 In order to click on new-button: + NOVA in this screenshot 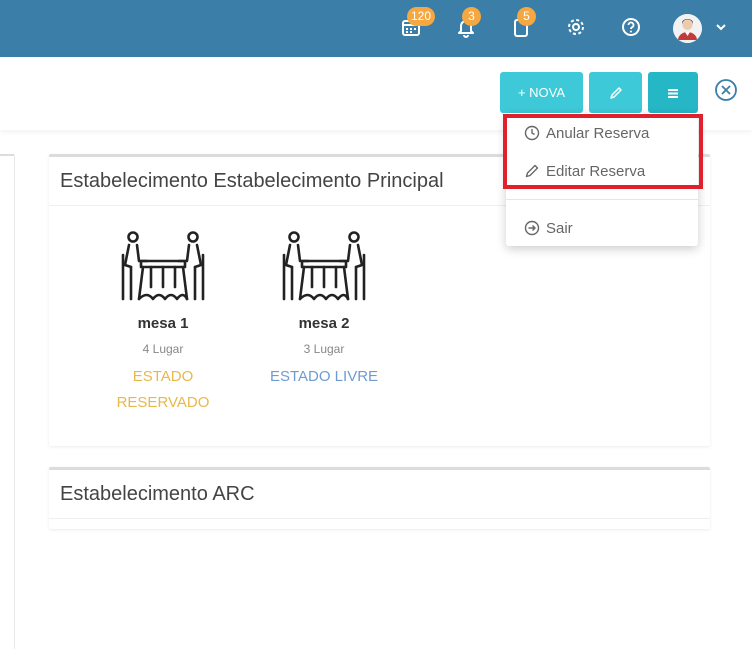, I will do `click(541, 92)`.